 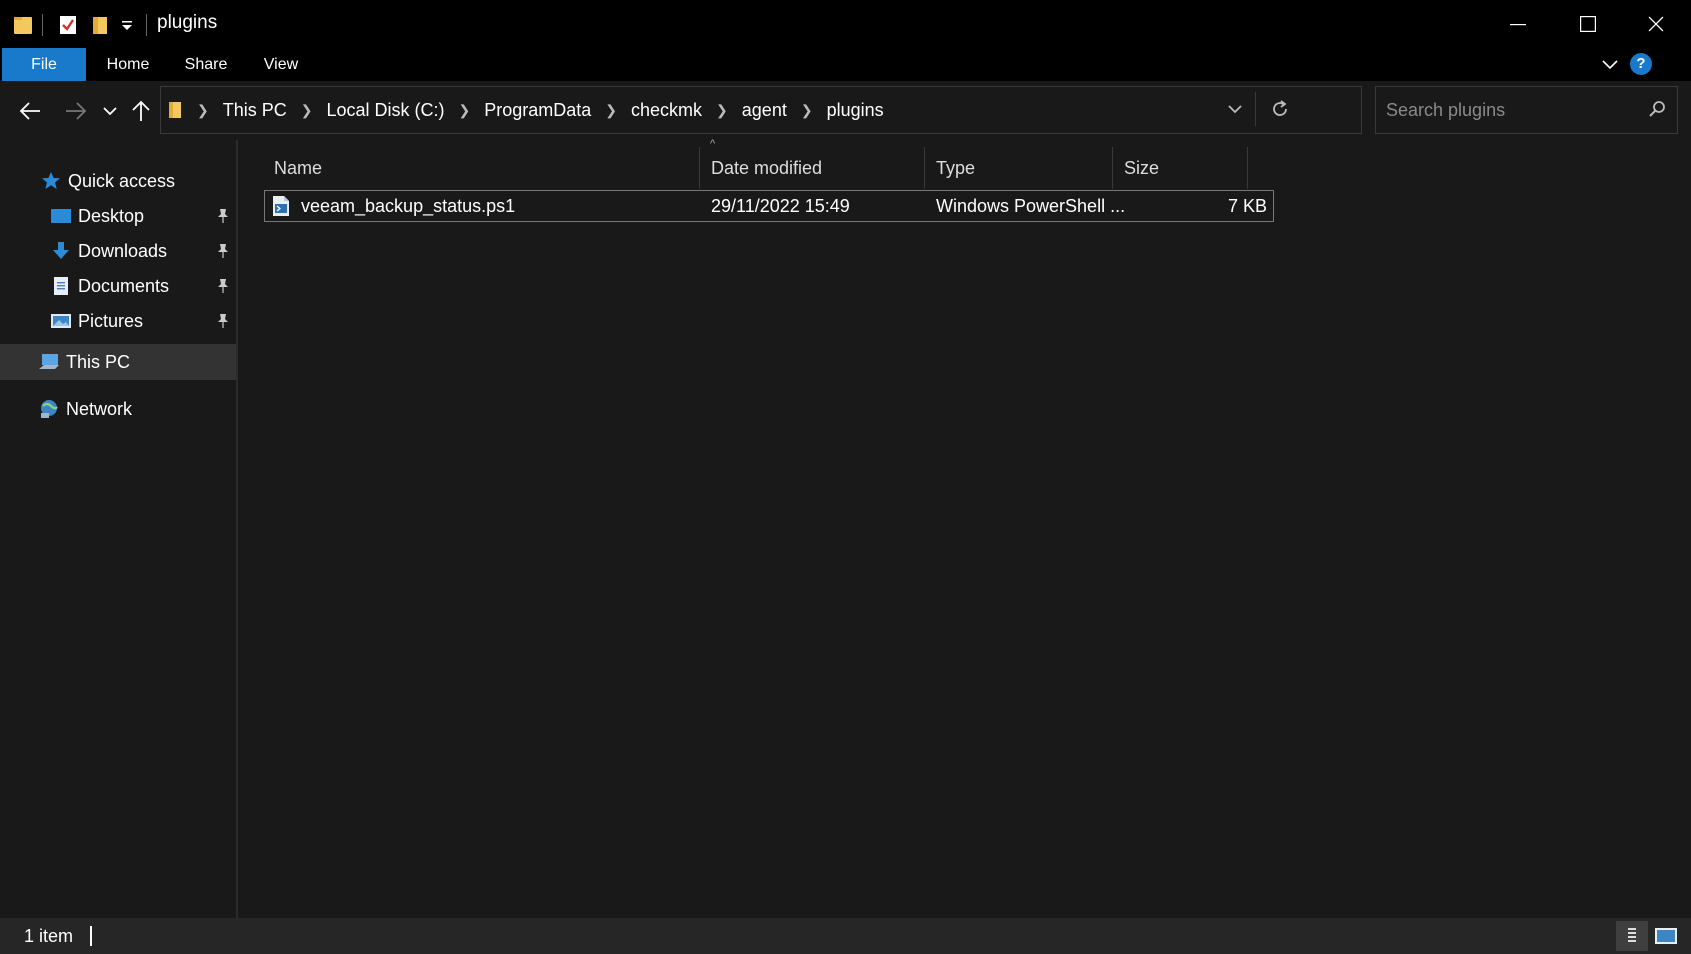 What do you see at coordinates (482, 168) in the screenshot?
I see `column-header-name: Name` at bounding box center [482, 168].